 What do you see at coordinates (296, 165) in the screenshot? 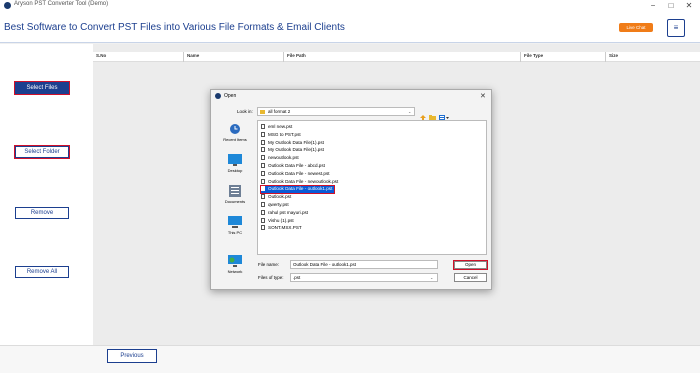
I see `file-name: Outlook Data File - abcd.pst` at bounding box center [296, 165].